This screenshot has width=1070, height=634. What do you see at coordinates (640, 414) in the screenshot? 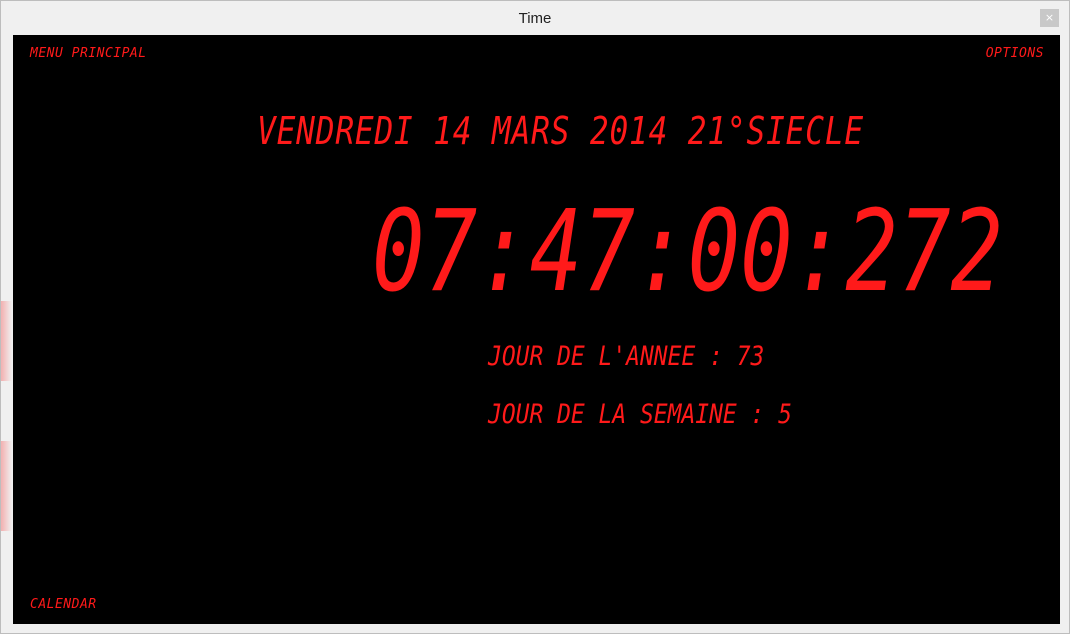
I see `day-of-week-display: JOUR DE LA SEMAINE : 5` at bounding box center [640, 414].